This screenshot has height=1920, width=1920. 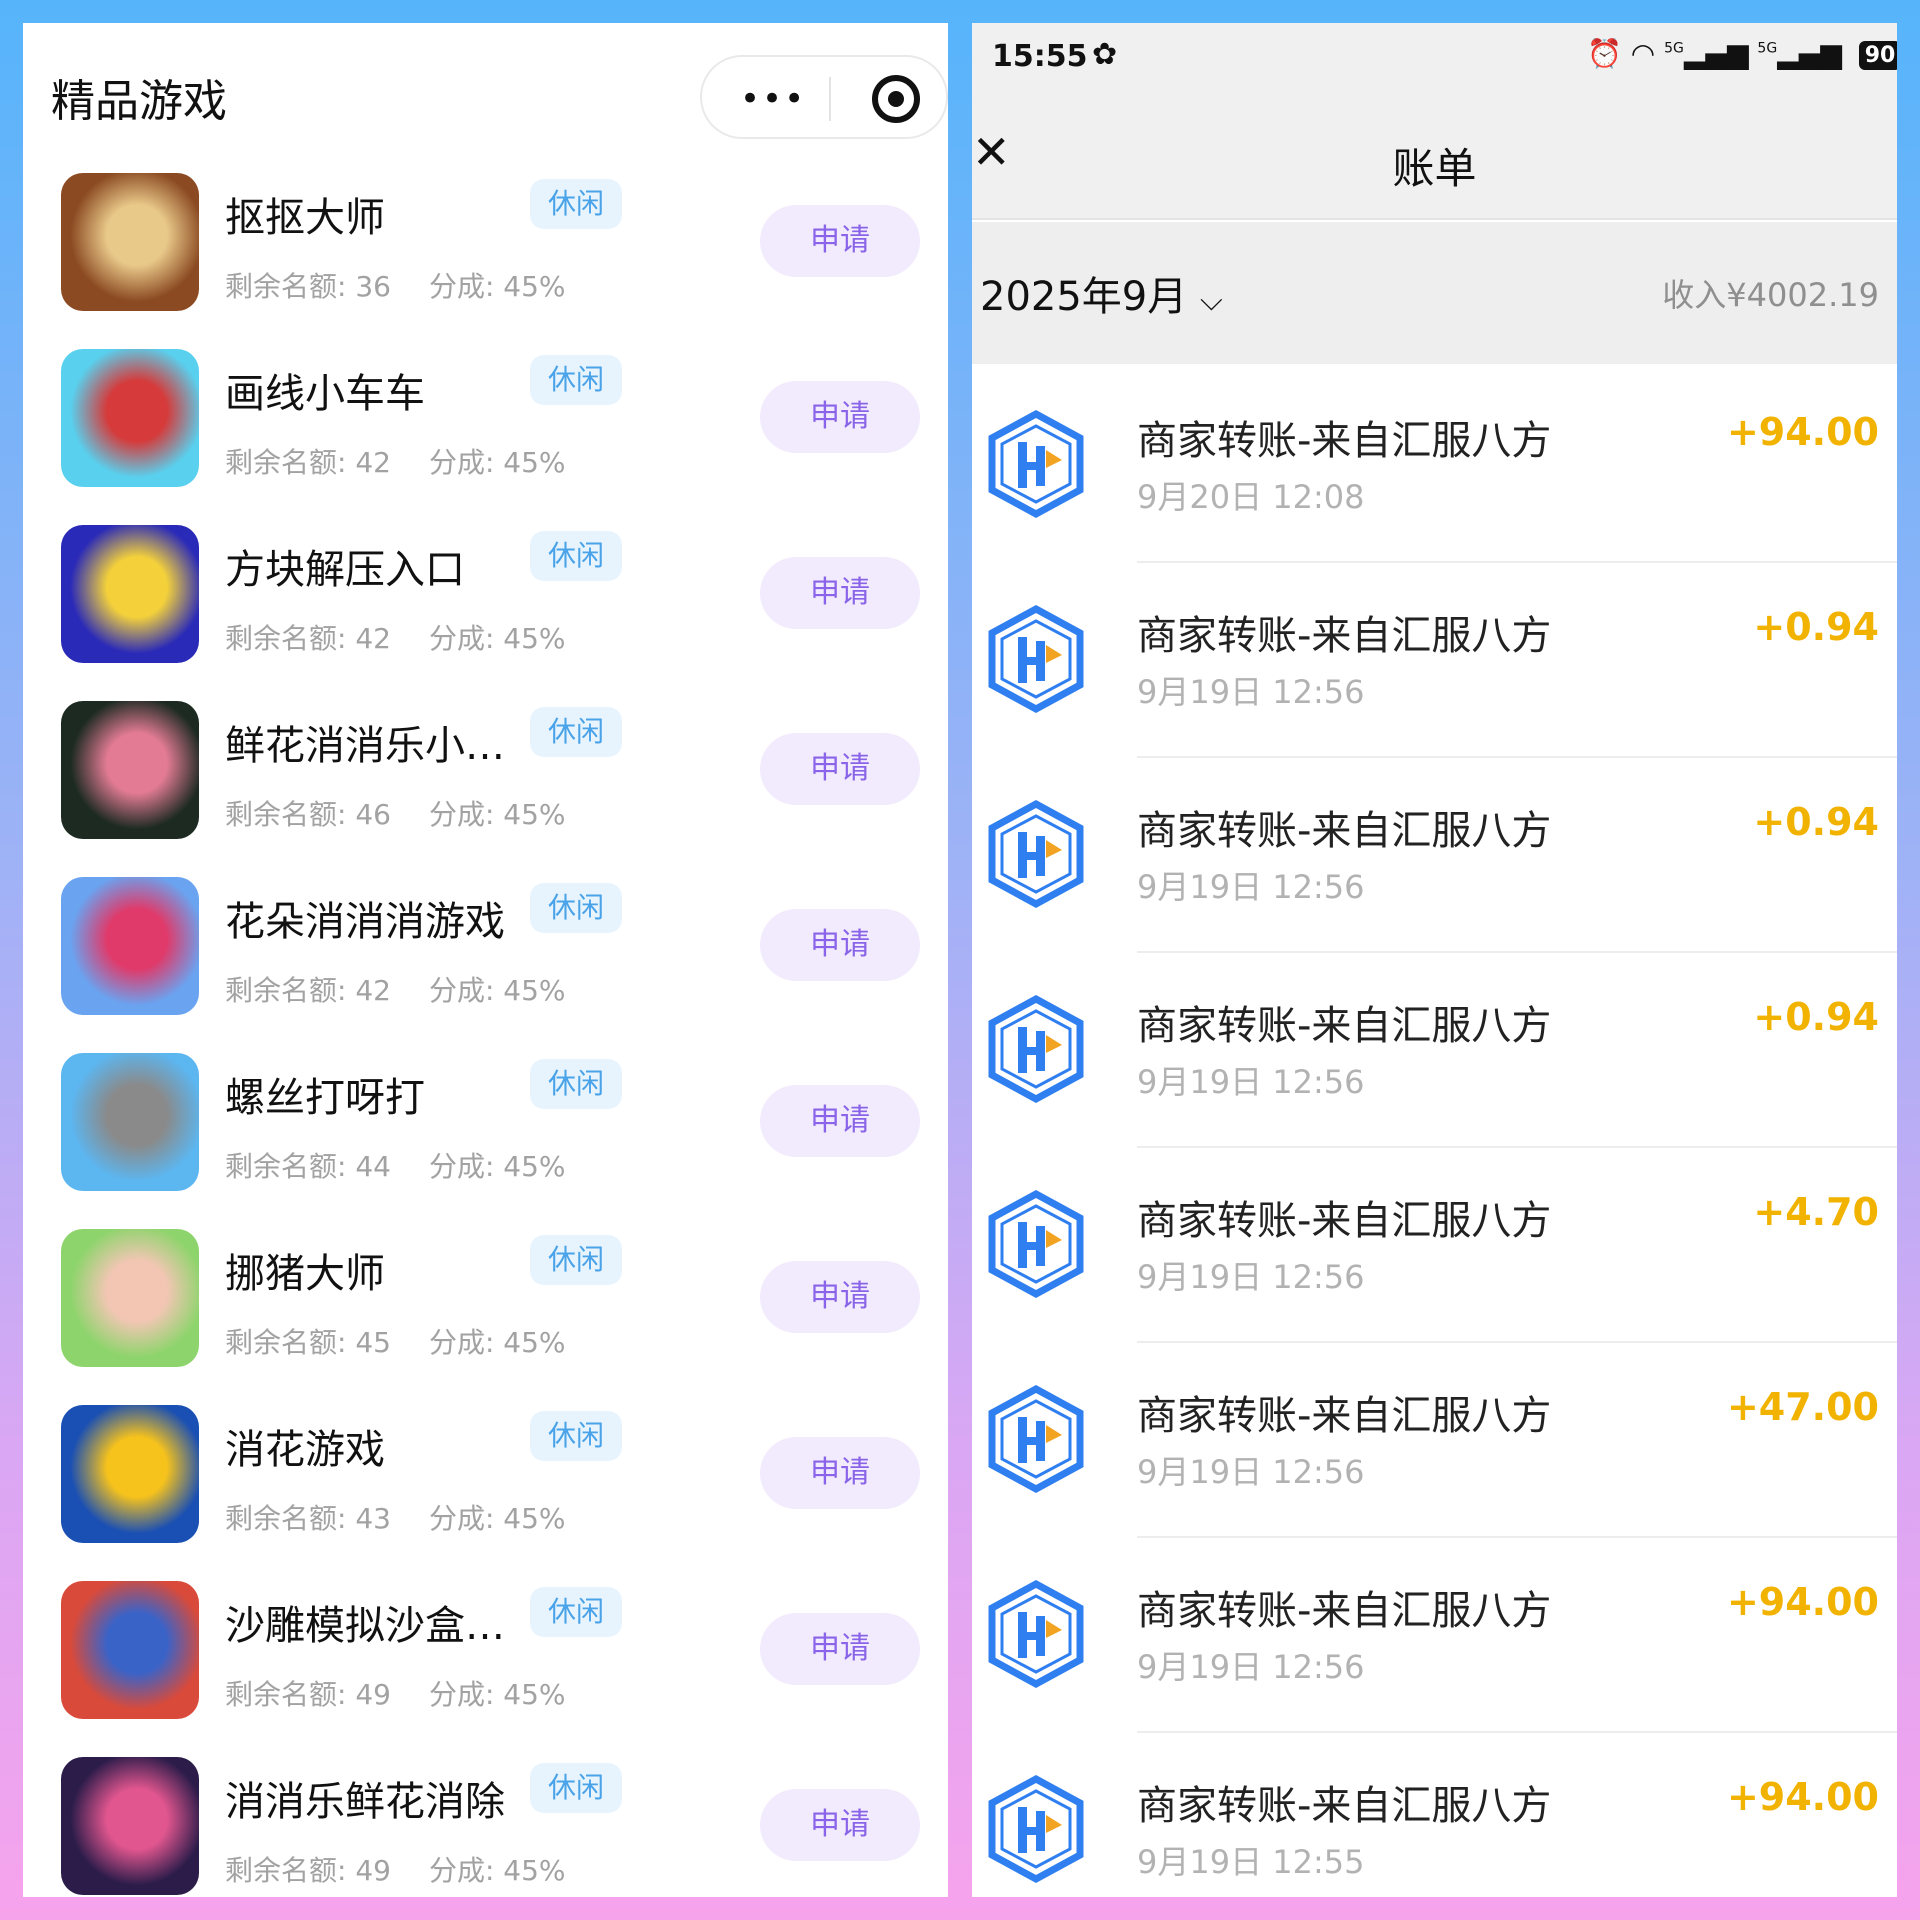 What do you see at coordinates (130, 1650) in the screenshot?
I see `sandbox-characters-icon` at bounding box center [130, 1650].